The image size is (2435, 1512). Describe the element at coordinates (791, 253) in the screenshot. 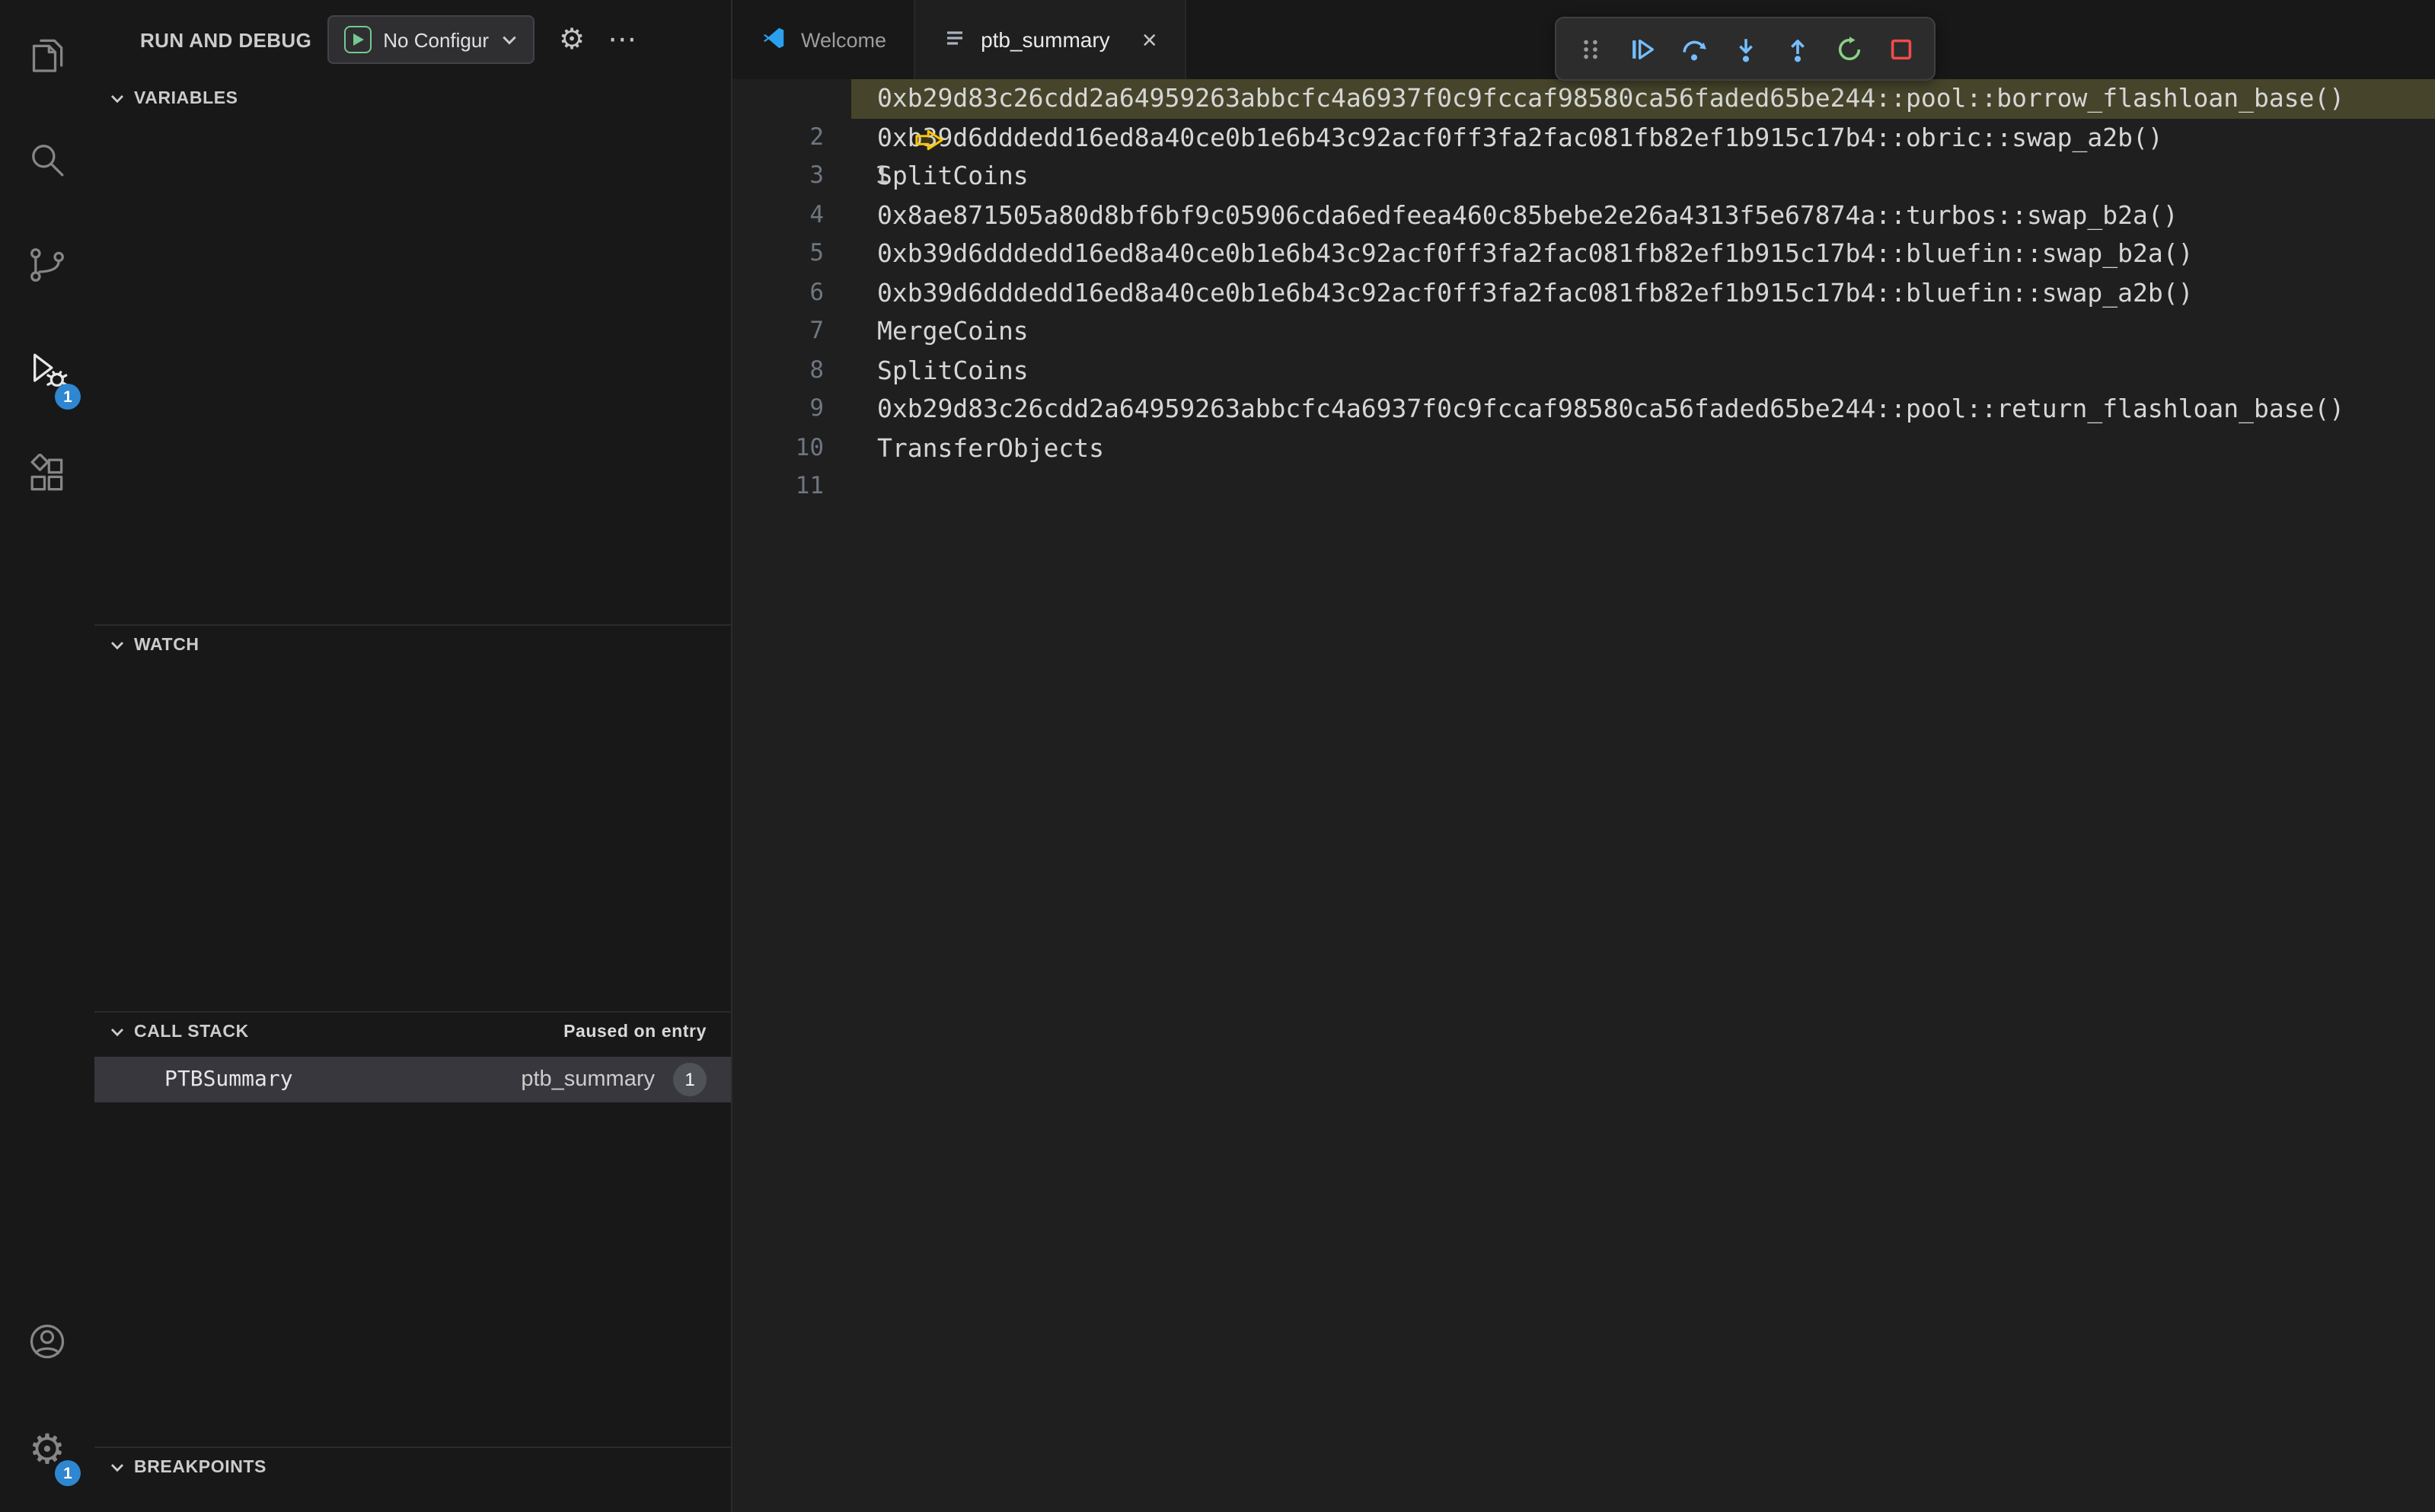

I see `gutter: 5` at that location.